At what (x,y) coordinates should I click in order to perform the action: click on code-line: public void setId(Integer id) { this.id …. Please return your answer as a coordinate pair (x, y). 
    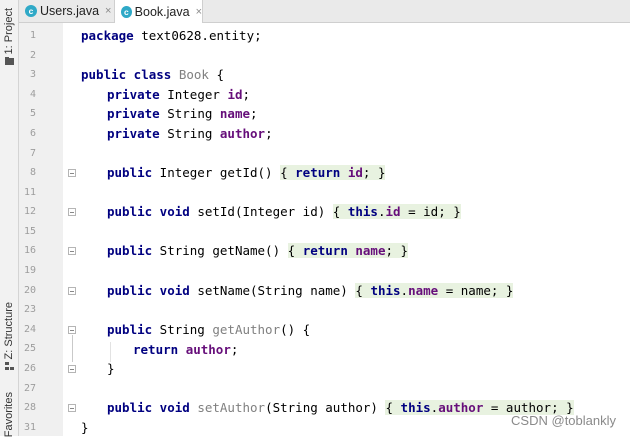
    Looking at the image, I should click on (284, 211).